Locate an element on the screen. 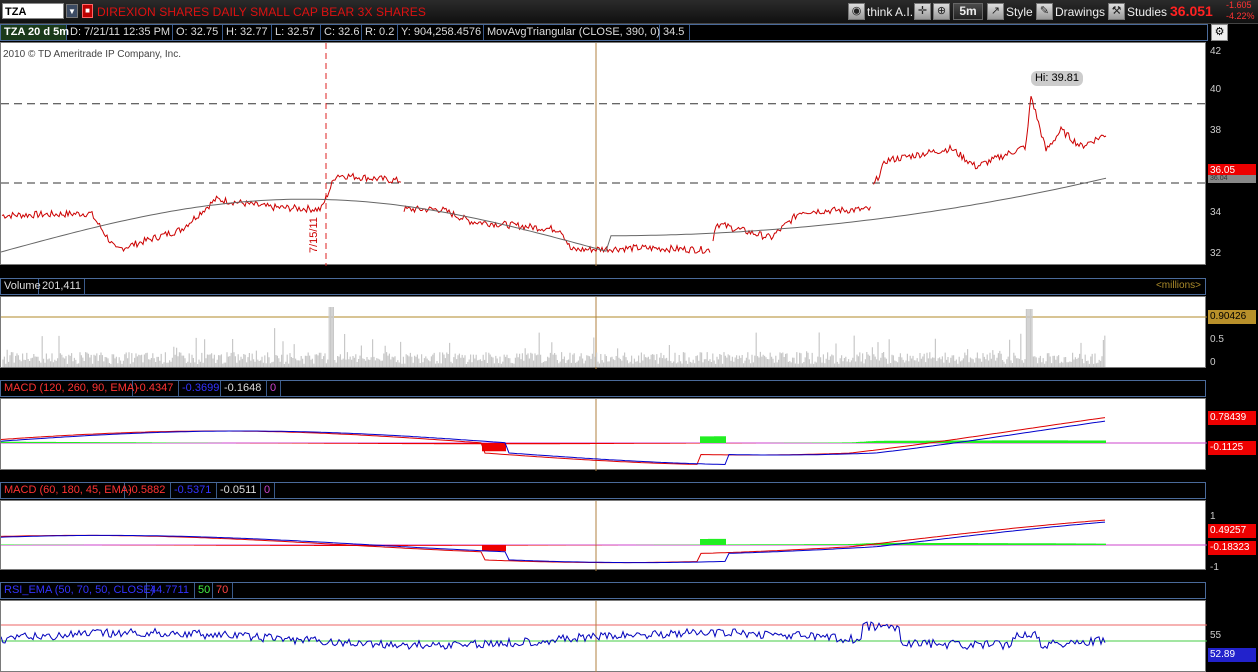 The width and height of the screenshot is (1258, 672). rsi-line is located at coordinates (553, 636).